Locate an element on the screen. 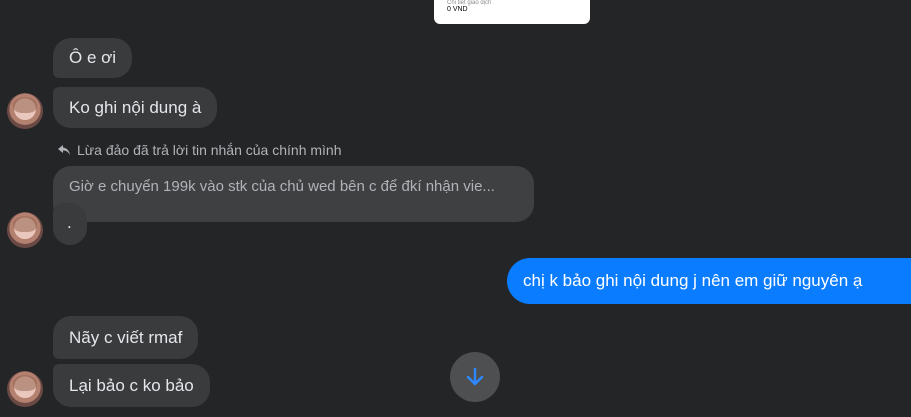 The image size is (911, 417). shared-receipt-card: Chi tiết giao dịch 0 VND is located at coordinates (512, 12).